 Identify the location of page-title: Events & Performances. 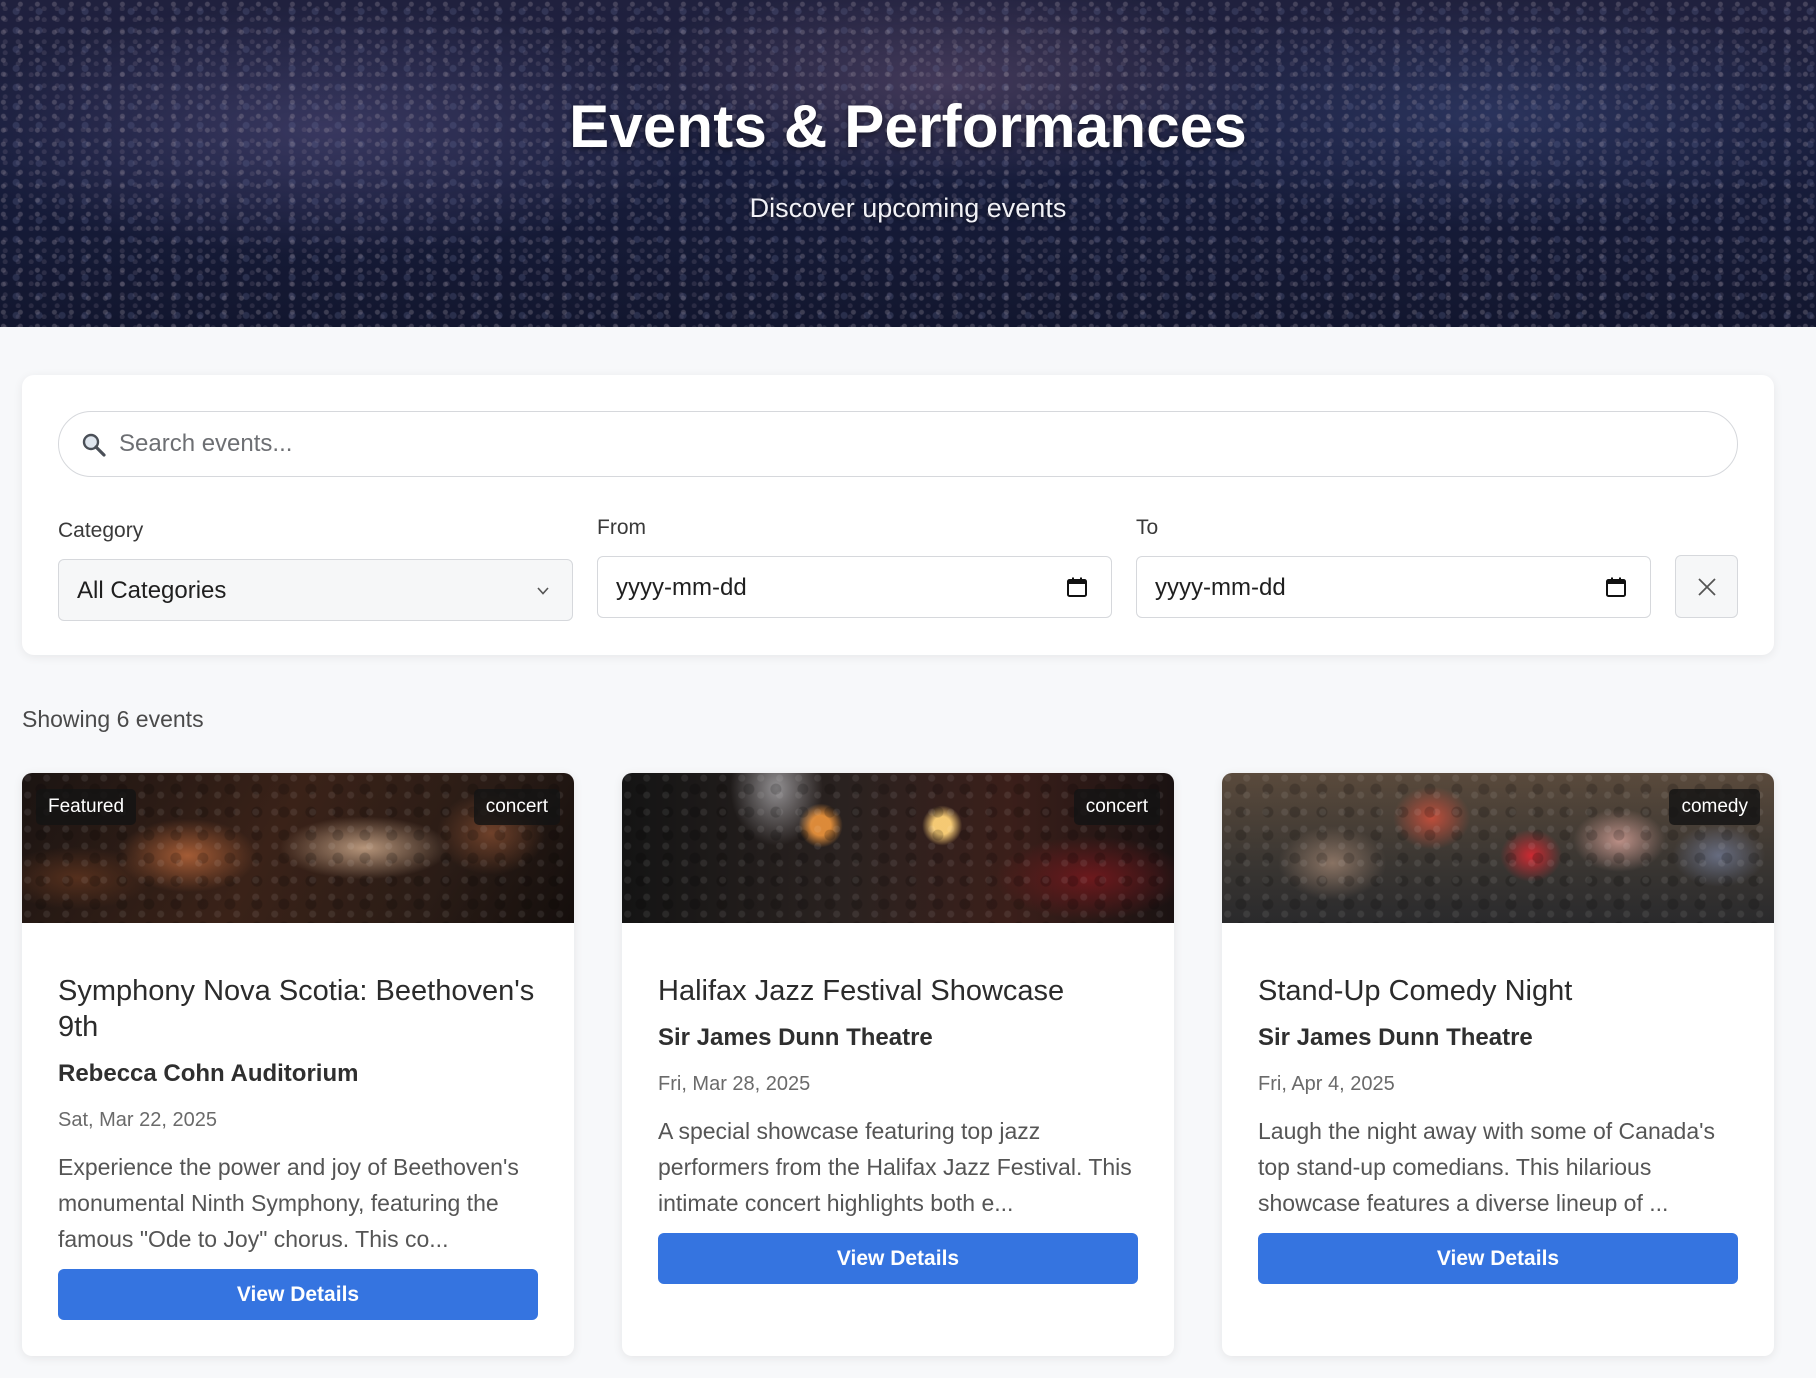
(908, 126).